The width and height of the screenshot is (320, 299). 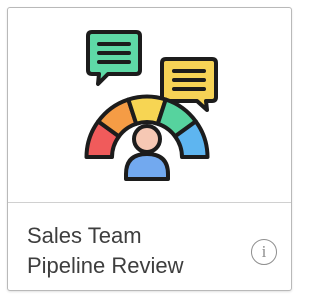 I want to click on tile-title-line-1: Sales Team, so click(x=127, y=236).